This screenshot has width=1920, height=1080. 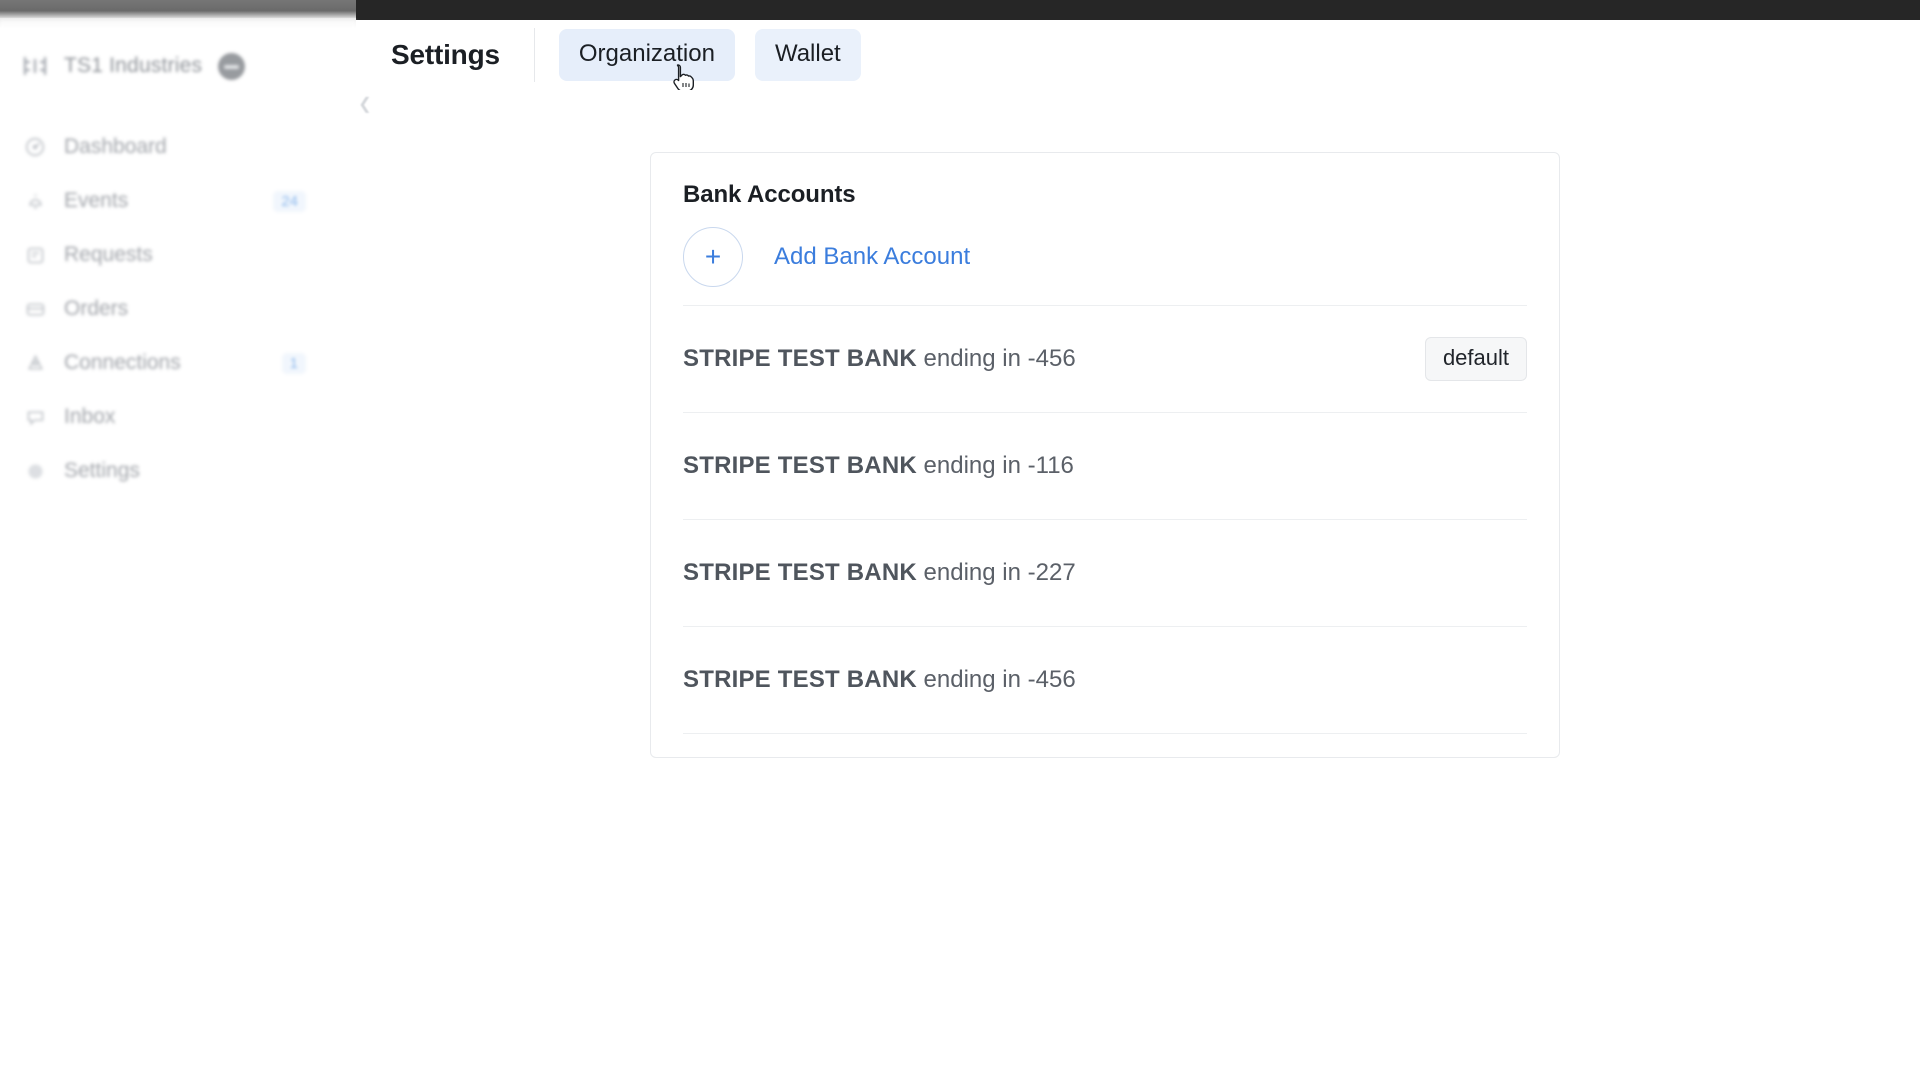 I want to click on window-topbar, so click(x=960, y=10).